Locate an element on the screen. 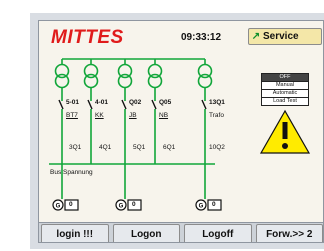 The height and width of the screenshot is (251, 324). feeder-tag: BT7 is located at coordinates (72, 115).